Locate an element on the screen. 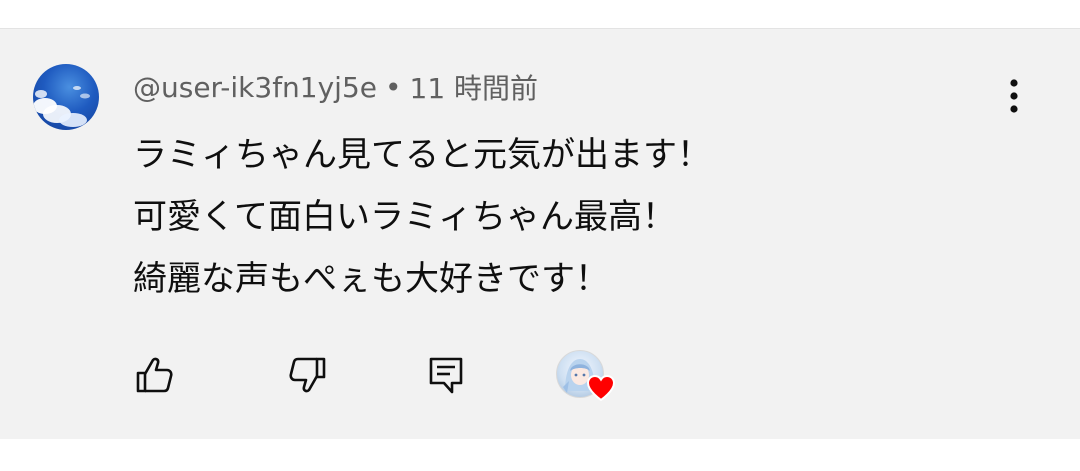 This screenshot has width=1080, height=471. user-avatar is located at coordinates (66, 97).